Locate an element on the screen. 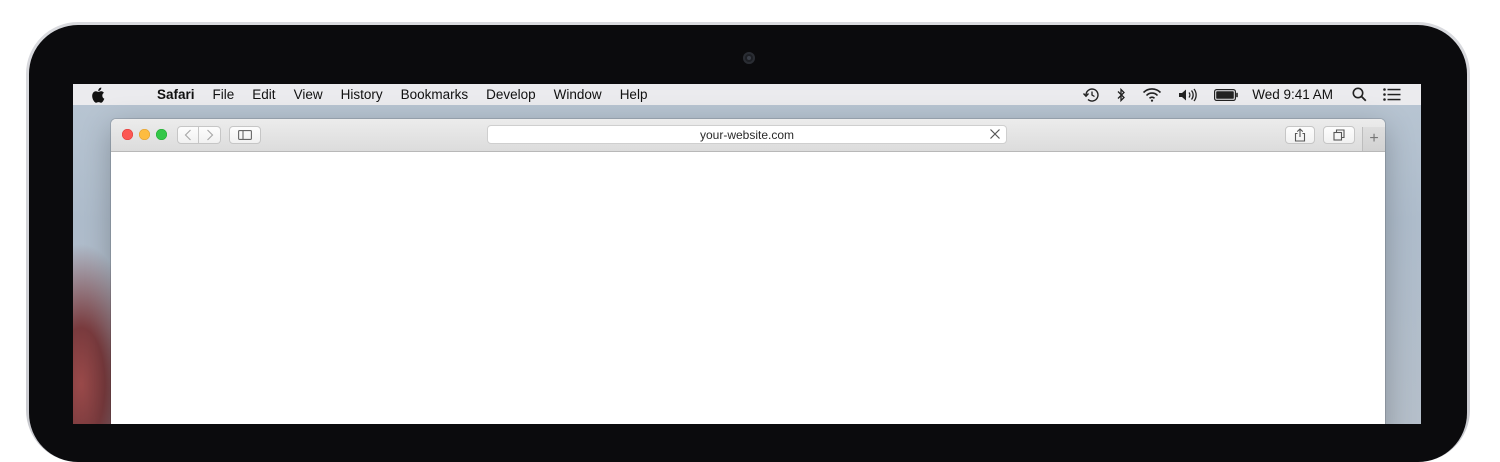 This screenshot has height=462, width=1500. menu-history: History is located at coordinates (362, 94).